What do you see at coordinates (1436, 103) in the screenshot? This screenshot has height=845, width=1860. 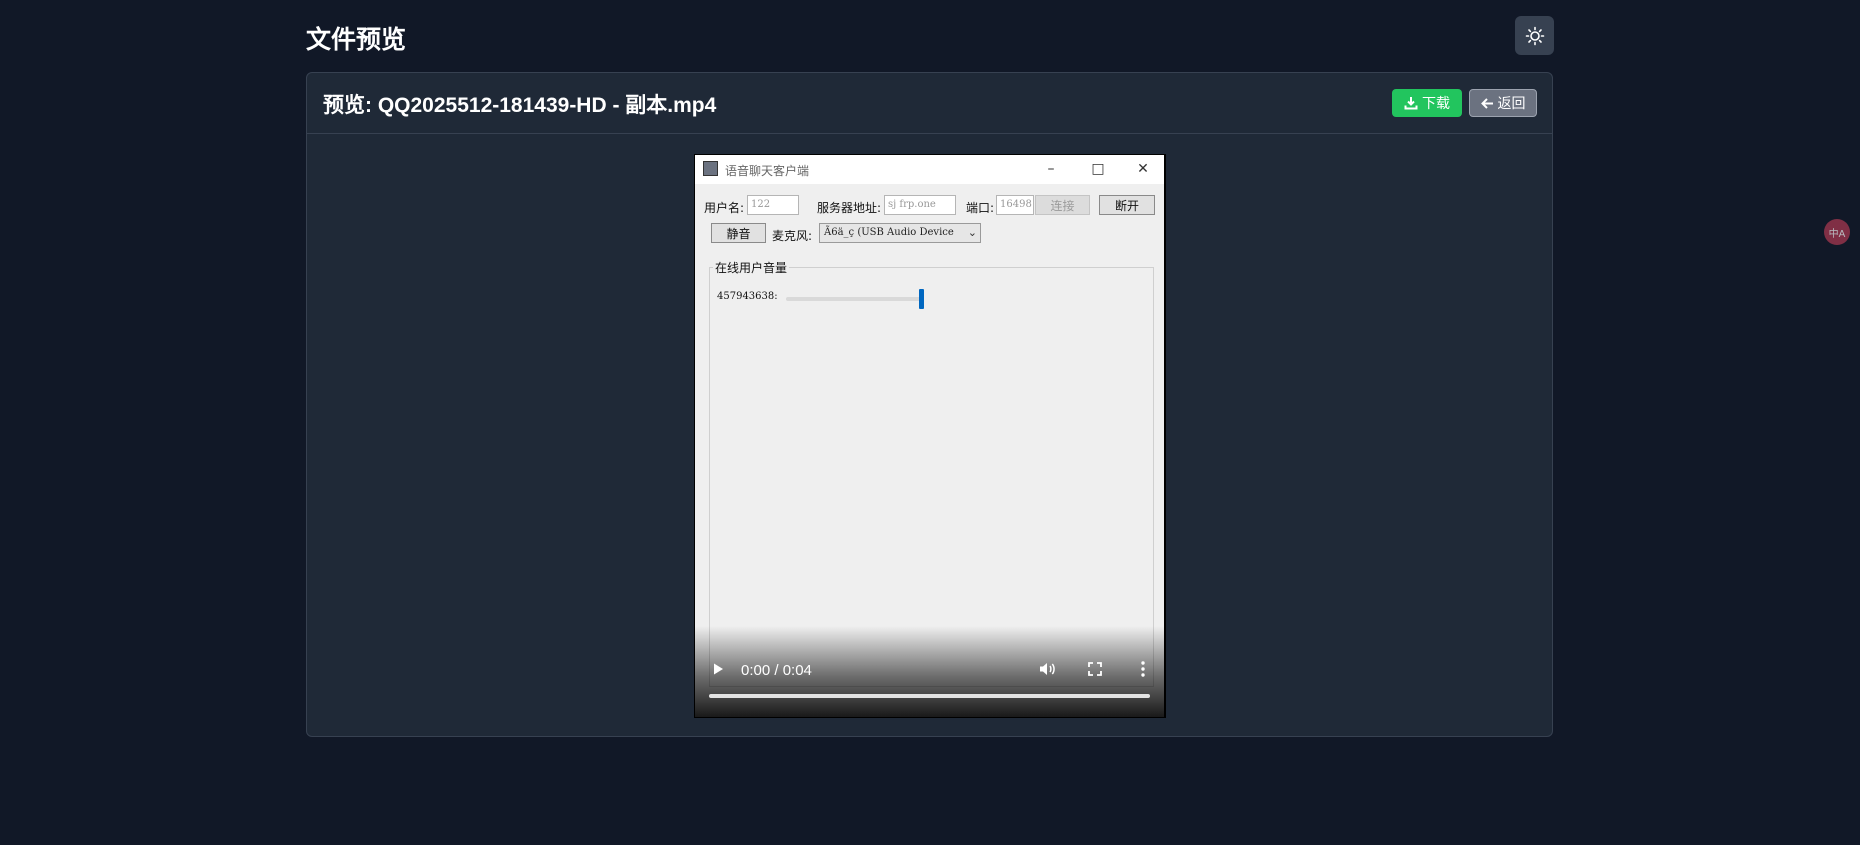 I see `download-label: 下载` at bounding box center [1436, 103].